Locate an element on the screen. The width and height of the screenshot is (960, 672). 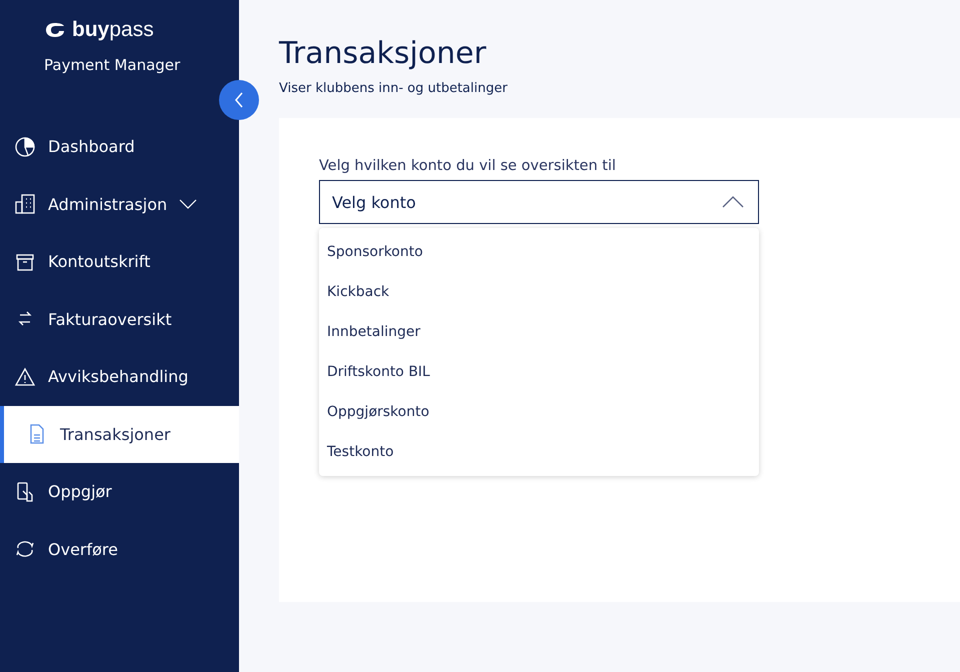
dropdown-option: Testkonto is located at coordinates (539, 452).